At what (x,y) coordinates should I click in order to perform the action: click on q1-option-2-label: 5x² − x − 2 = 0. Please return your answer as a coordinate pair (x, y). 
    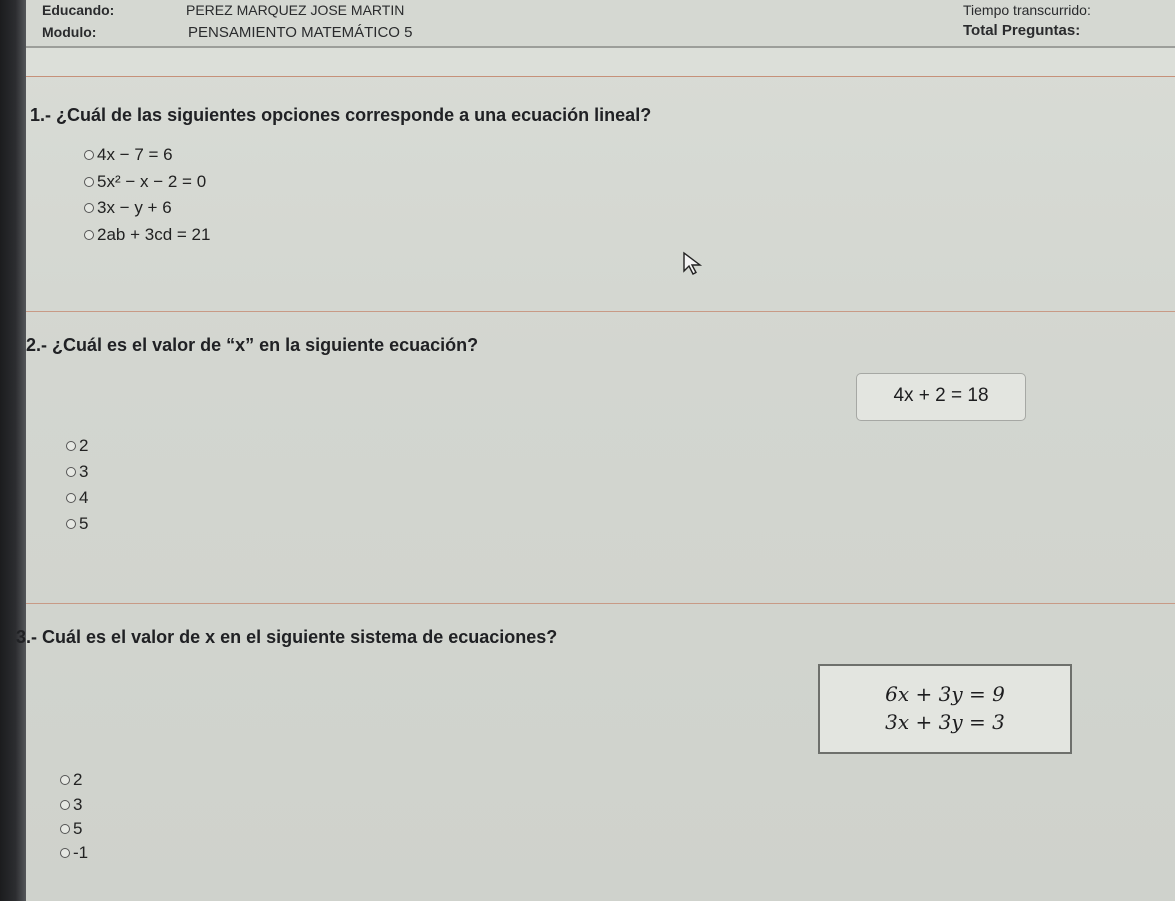
    Looking at the image, I should click on (152, 181).